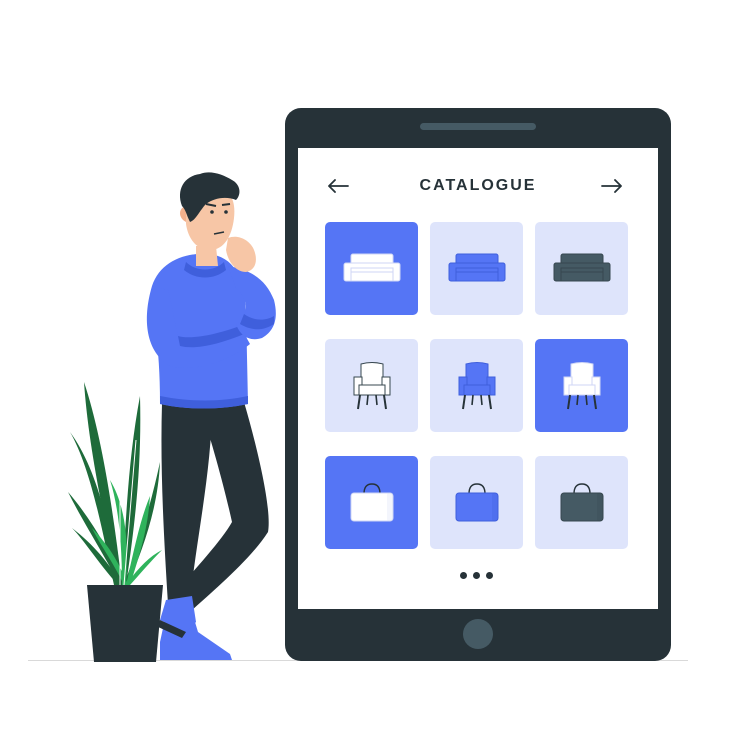 The height and width of the screenshot is (751, 750). I want to click on next-button, so click(612, 186).